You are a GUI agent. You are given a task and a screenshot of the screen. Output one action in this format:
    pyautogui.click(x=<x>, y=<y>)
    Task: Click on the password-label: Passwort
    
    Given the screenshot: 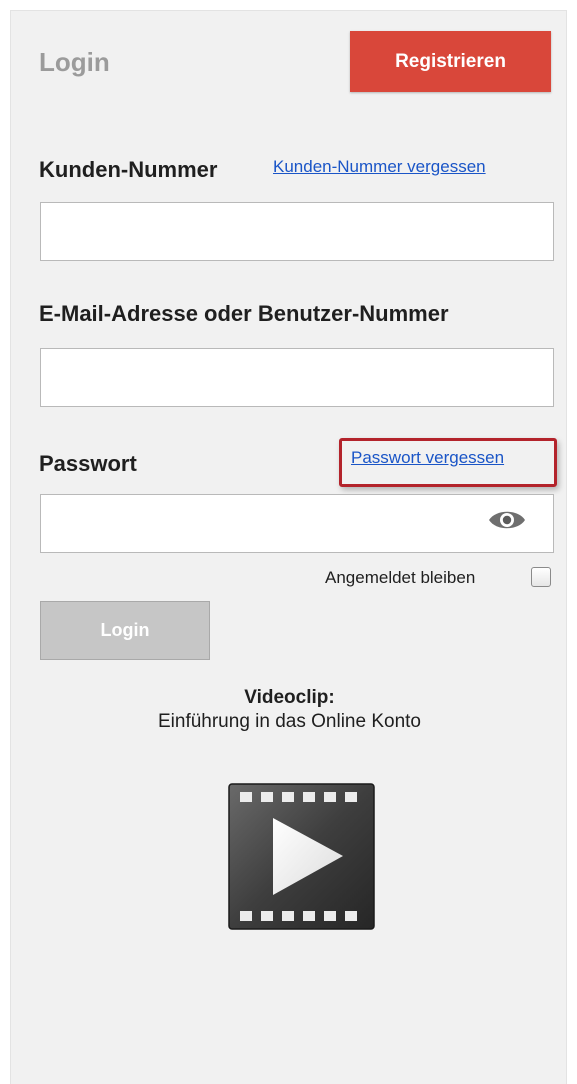 What is the action you would take?
    pyautogui.click(x=88, y=463)
    